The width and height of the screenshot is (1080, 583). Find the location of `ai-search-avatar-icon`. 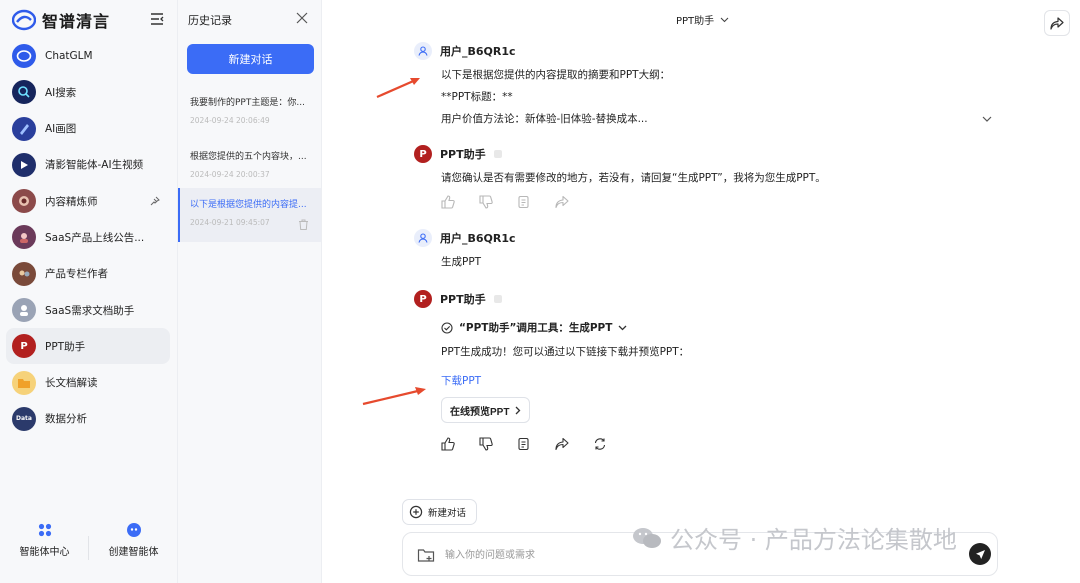

ai-search-avatar-icon is located at coordinates (24, 92).